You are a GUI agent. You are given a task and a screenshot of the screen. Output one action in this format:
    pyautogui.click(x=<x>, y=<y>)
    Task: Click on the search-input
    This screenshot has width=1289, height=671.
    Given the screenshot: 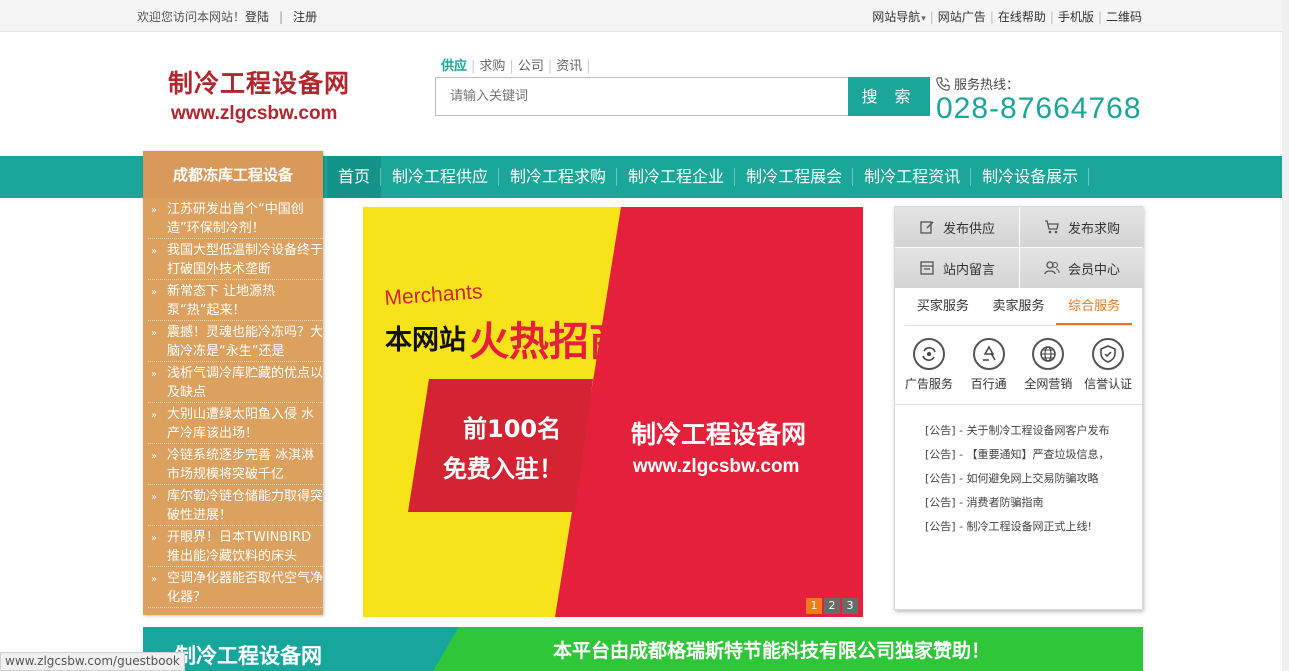 What is the action you would take?
    pyautogui.click(x=642, y=96)
    